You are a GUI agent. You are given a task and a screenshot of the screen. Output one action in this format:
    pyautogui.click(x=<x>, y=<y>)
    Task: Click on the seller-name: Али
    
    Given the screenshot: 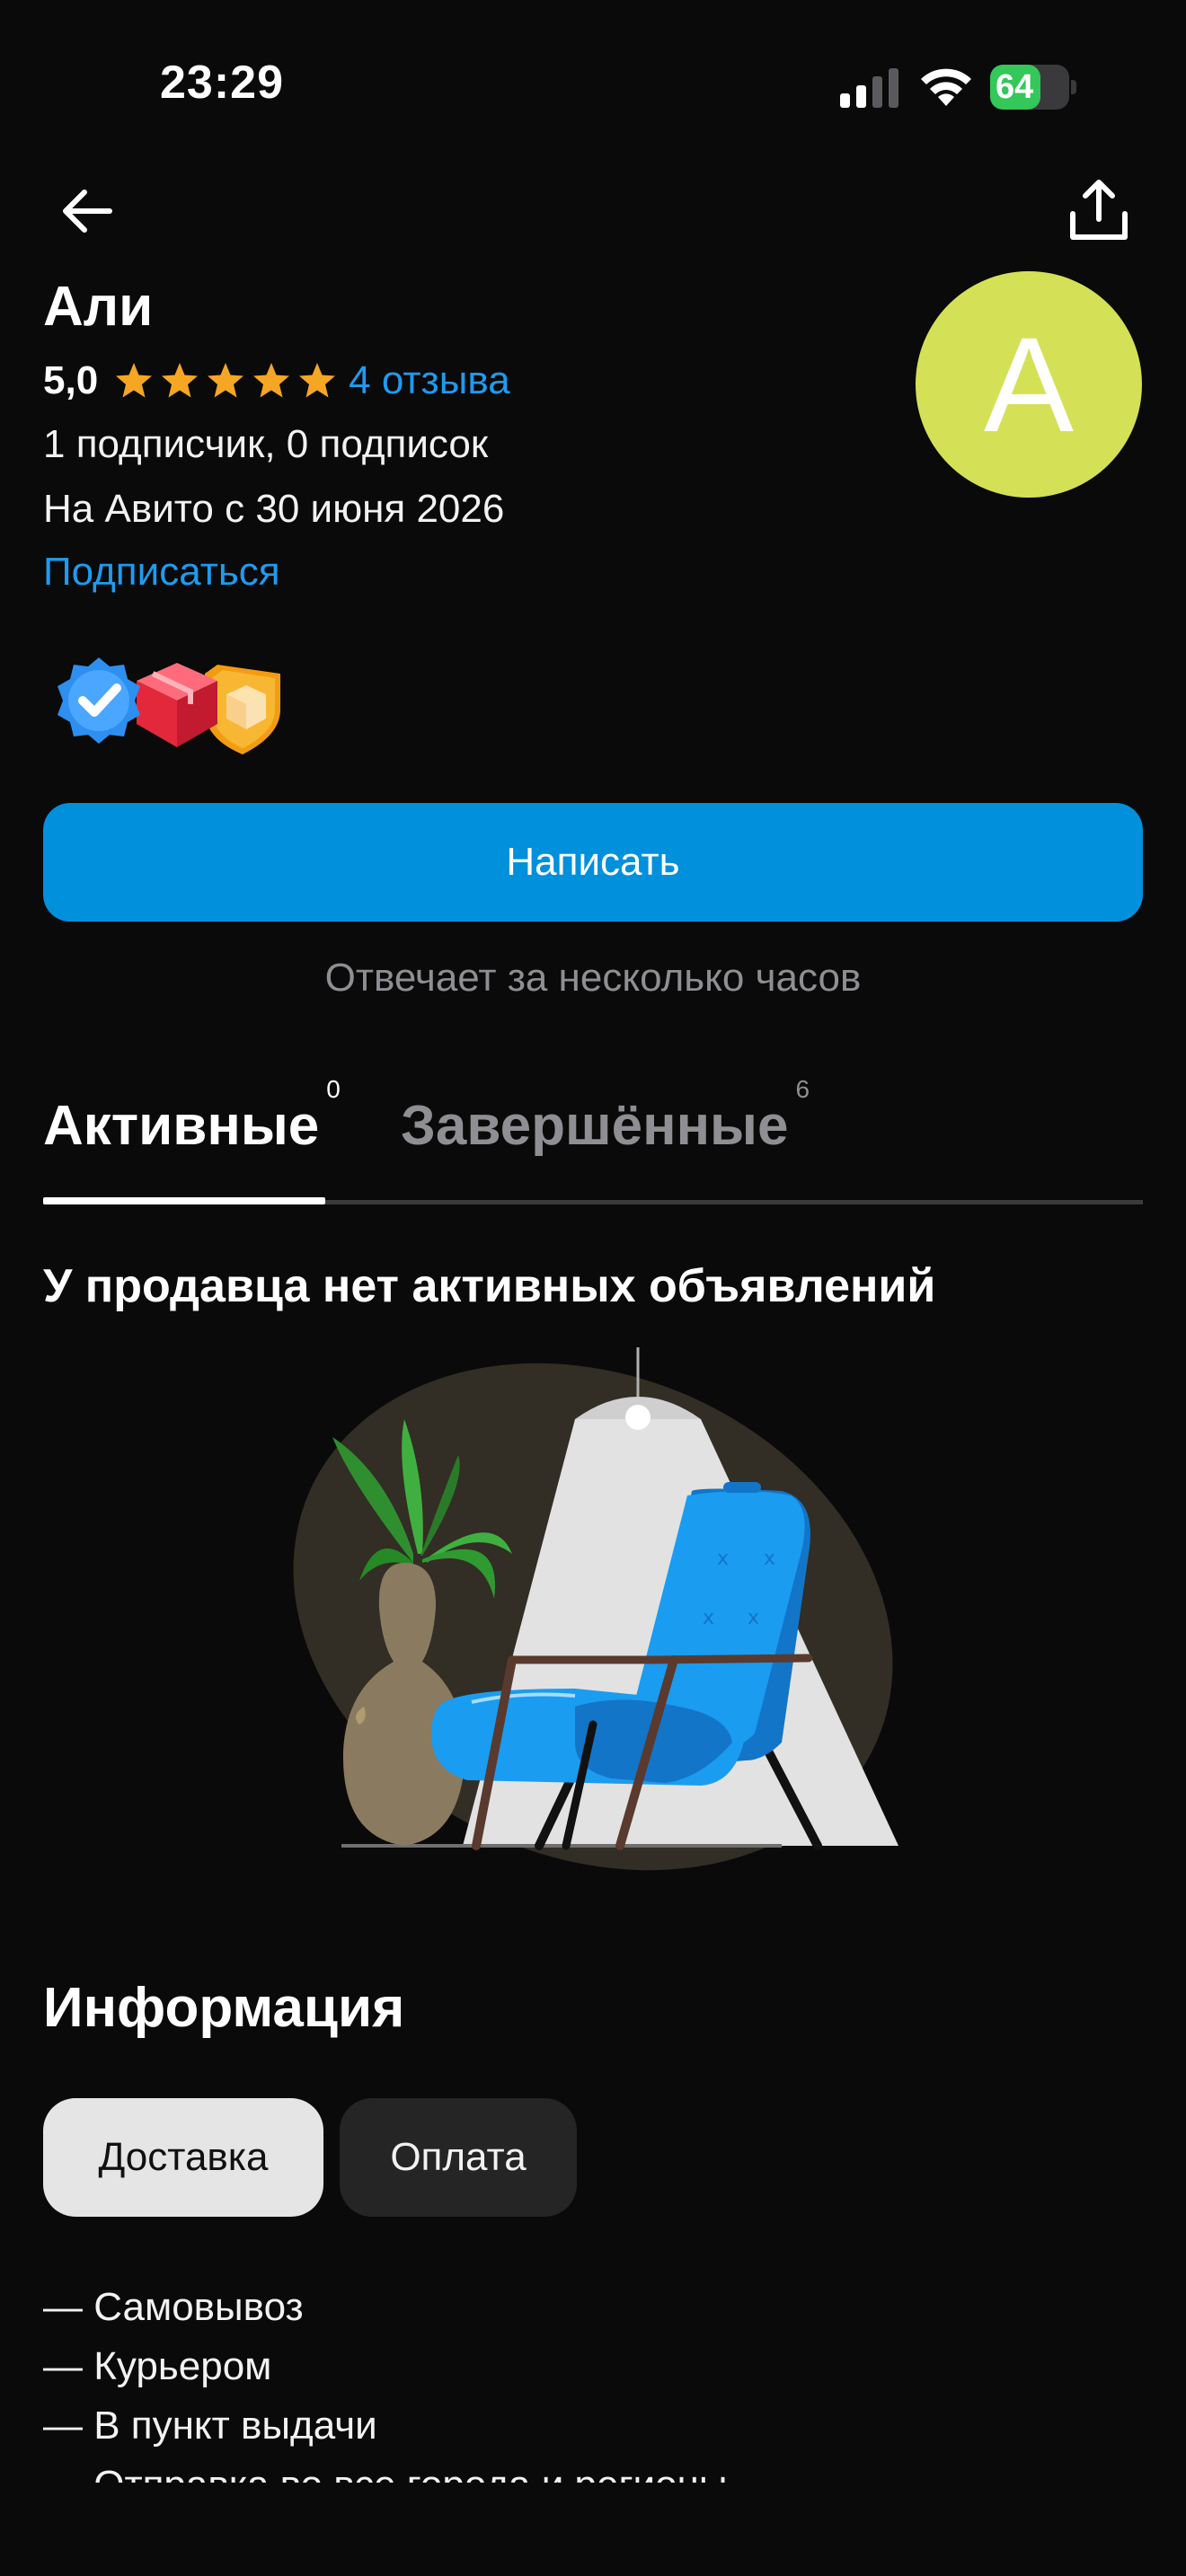 What is the action you would take?
    pyautogui.click(x=98, y=307)
    